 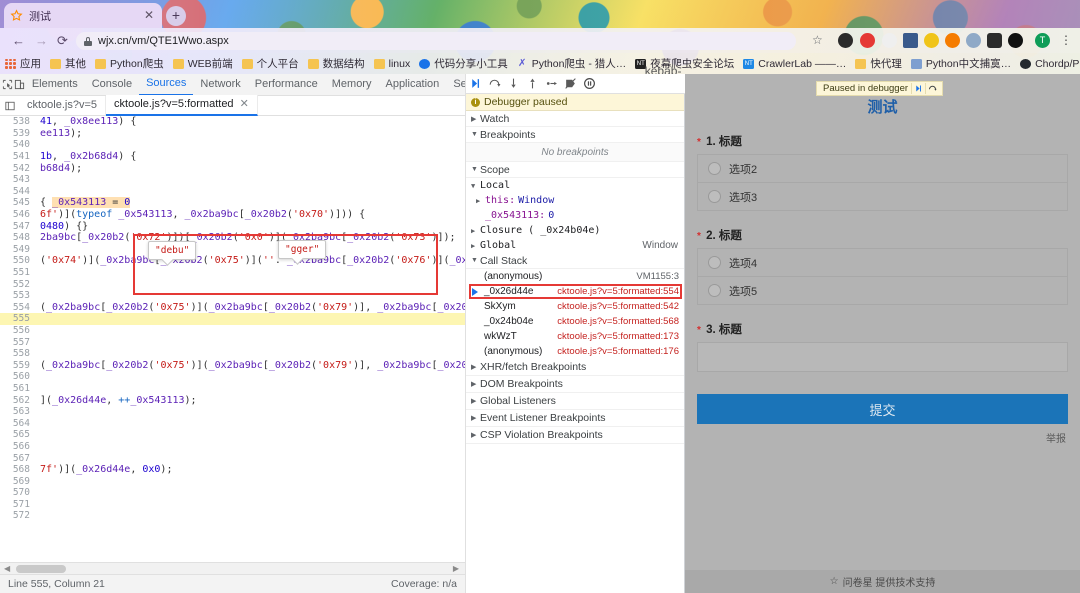 What do you see at coordinates (575, 336) in the screenshot?
I see `call-stack-row: wkWzT cktoole.js?v=5:formatted:173` at bounding box center [575, 336].